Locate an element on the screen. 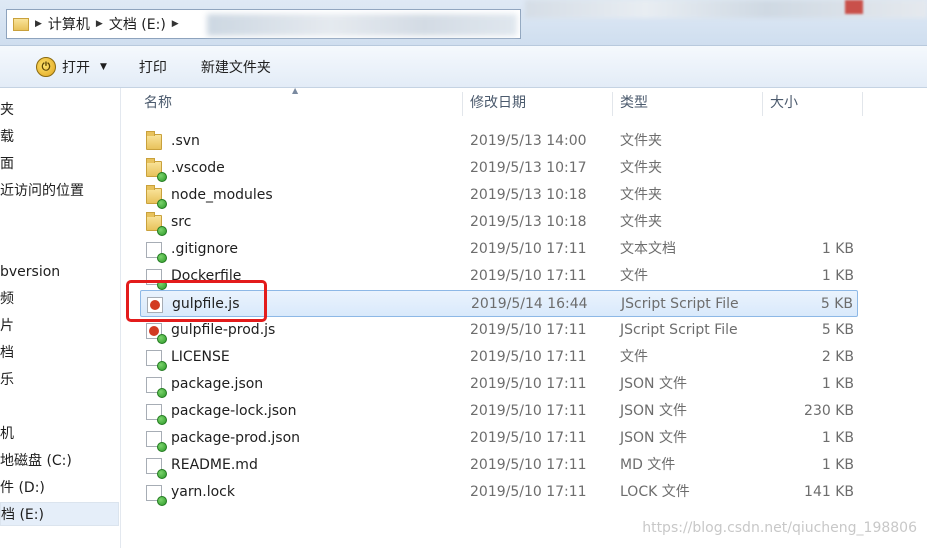  open-with-icon: ⏻ is located at coordinates (46, 66).